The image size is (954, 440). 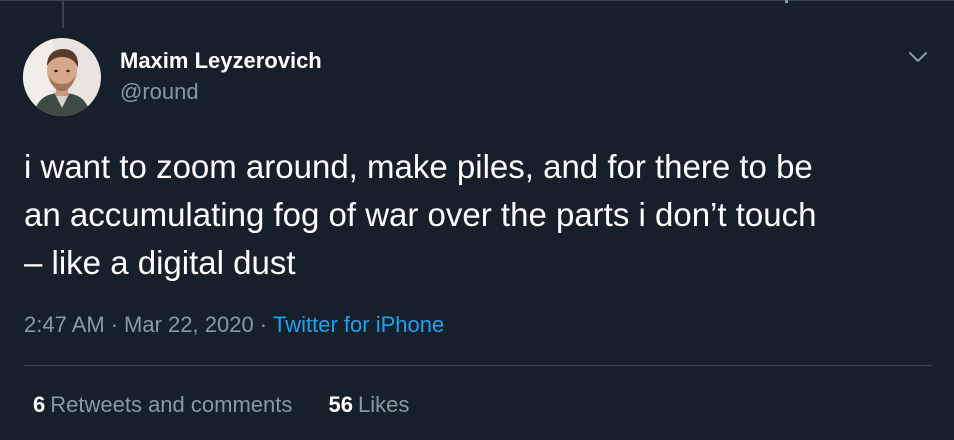 What do you see at coordinates (221, 61) in the screenshot?
I see `author-name: Maxim Leyzerovich` at bounding box center [221, 61].